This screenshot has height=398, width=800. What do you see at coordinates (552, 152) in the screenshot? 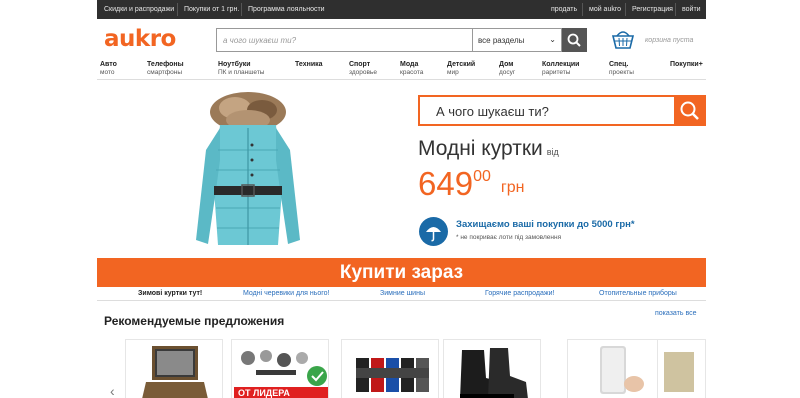
I see `hero-title-suffix: від` at bounding box center [552, 152].